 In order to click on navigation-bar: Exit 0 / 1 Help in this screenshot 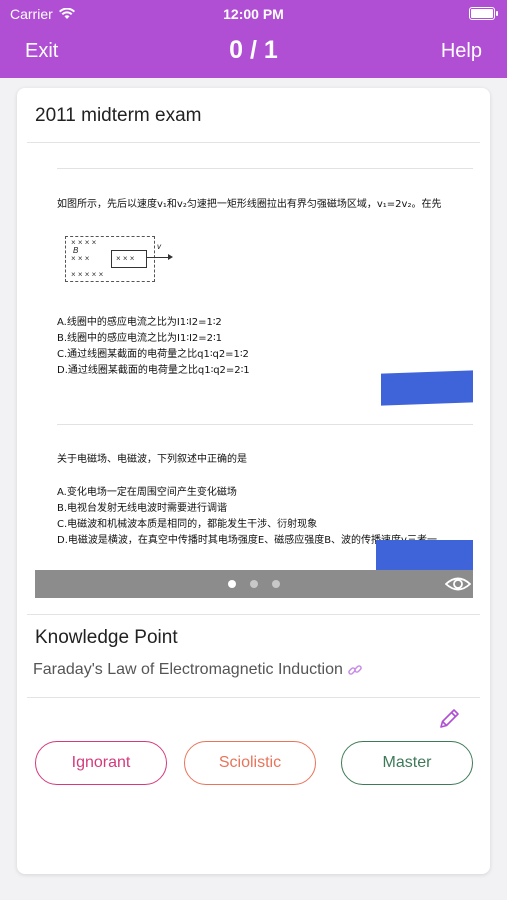, I will do `click(253, 52)`.